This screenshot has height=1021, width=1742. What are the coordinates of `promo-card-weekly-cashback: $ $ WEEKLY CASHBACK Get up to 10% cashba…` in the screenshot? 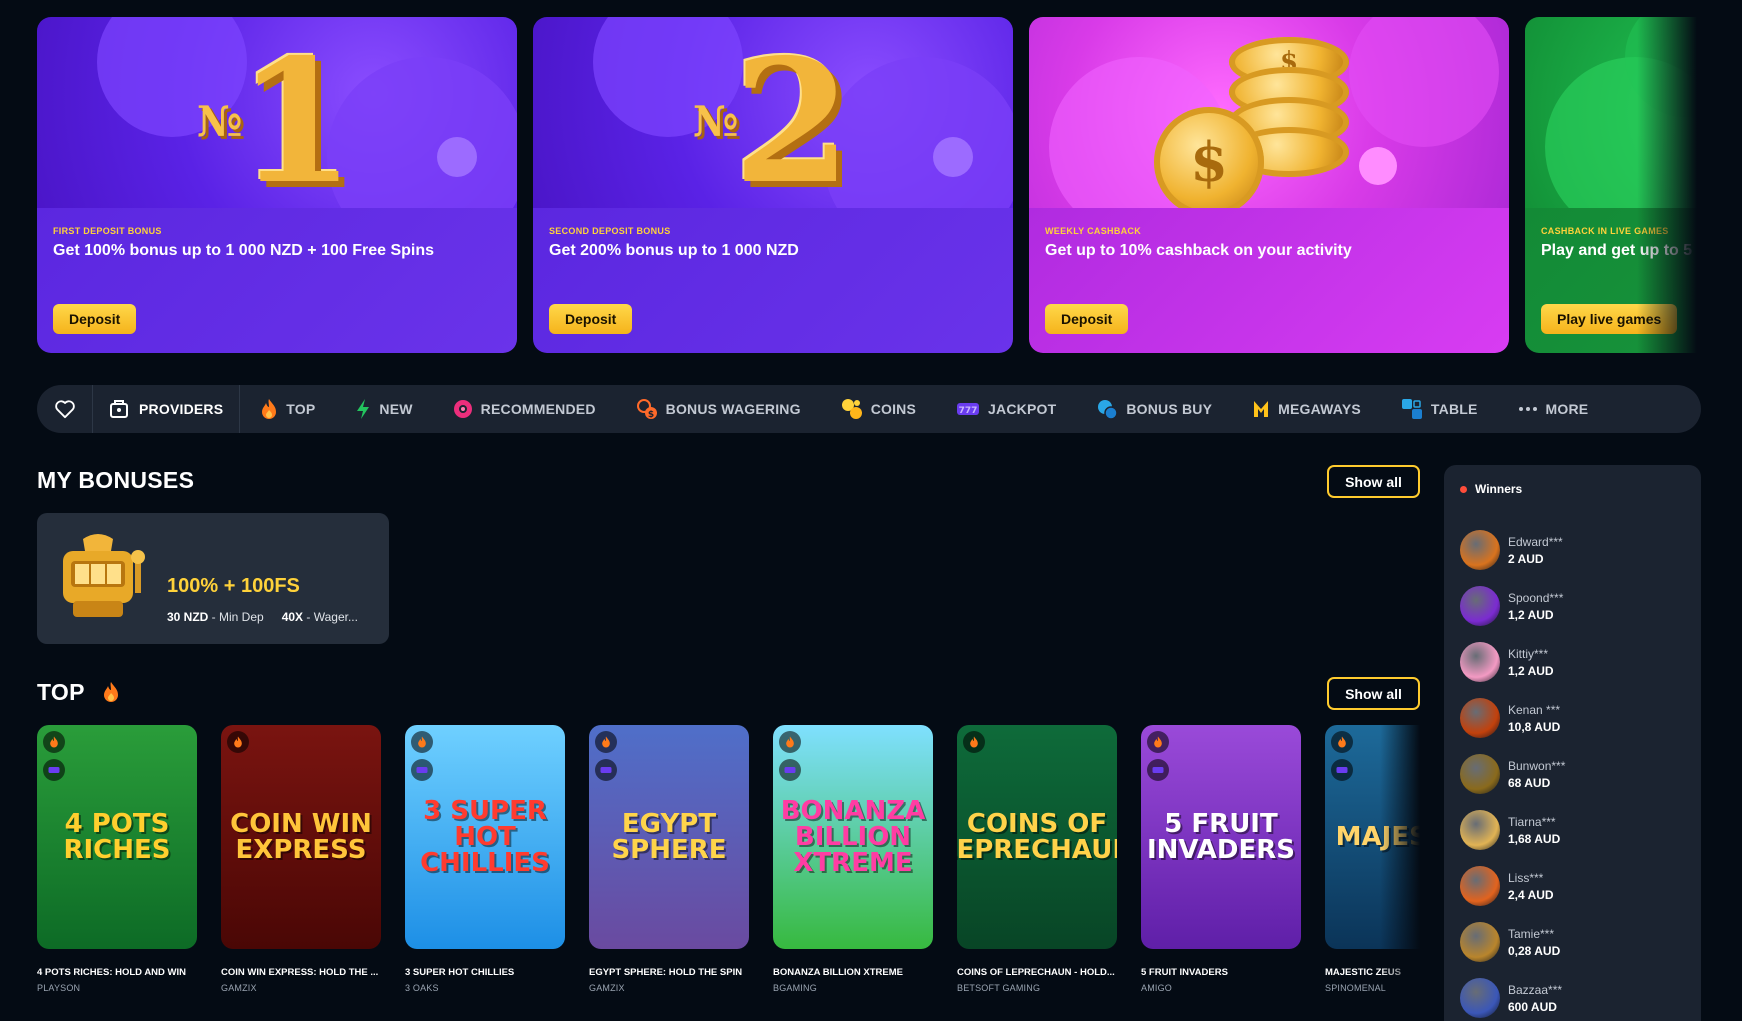 It's located at (1269, 185).